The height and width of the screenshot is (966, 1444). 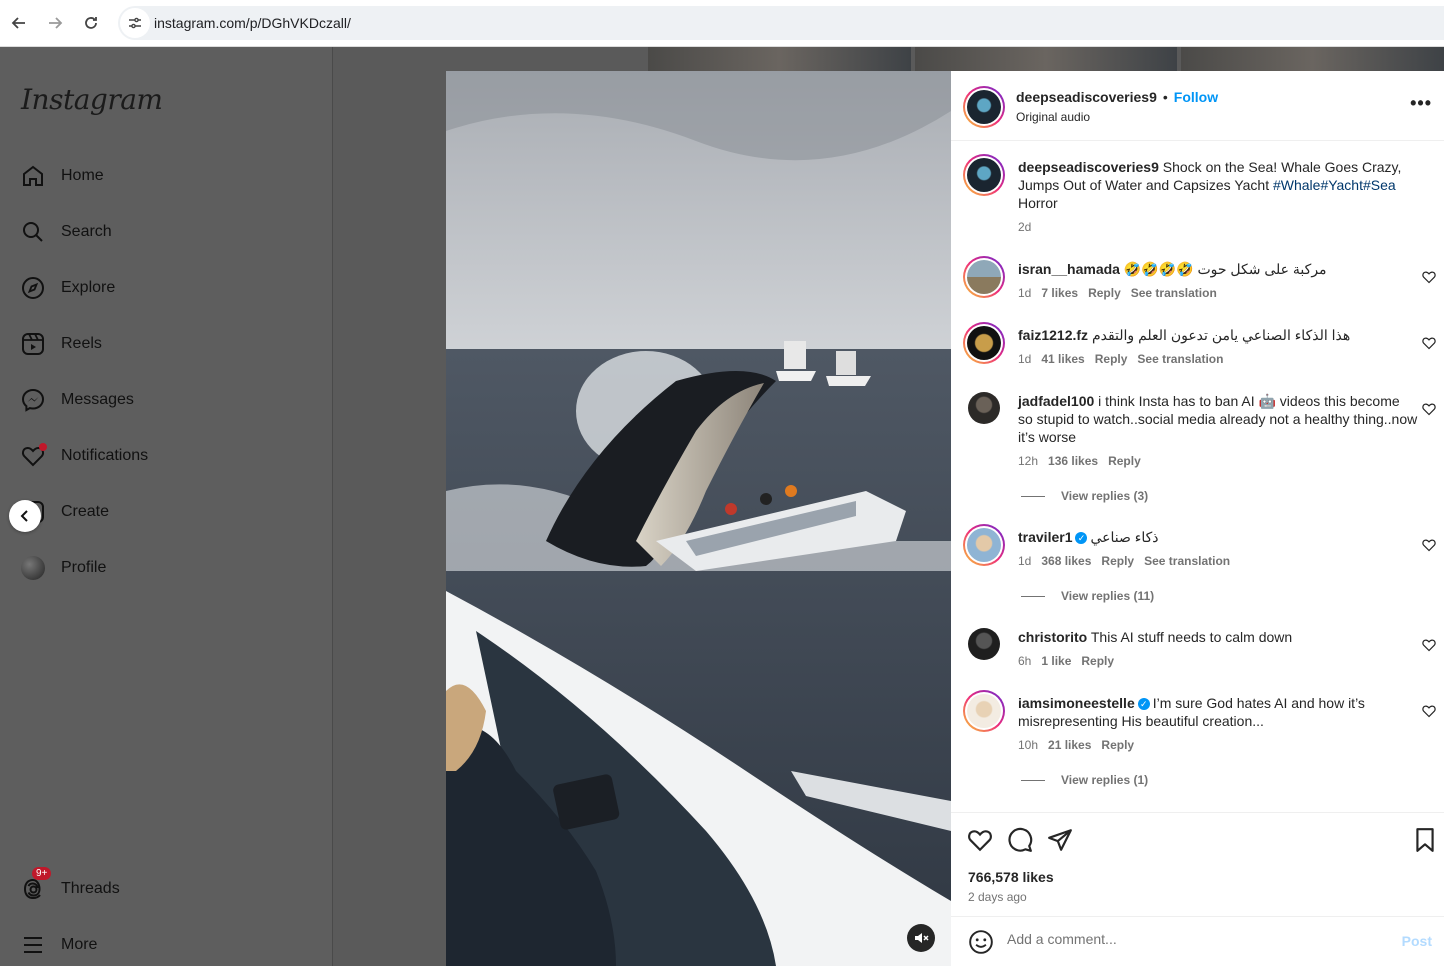 I want to click on url-text: instagram.com/p/DGhVKDczall/, so click(x=252, y=23).